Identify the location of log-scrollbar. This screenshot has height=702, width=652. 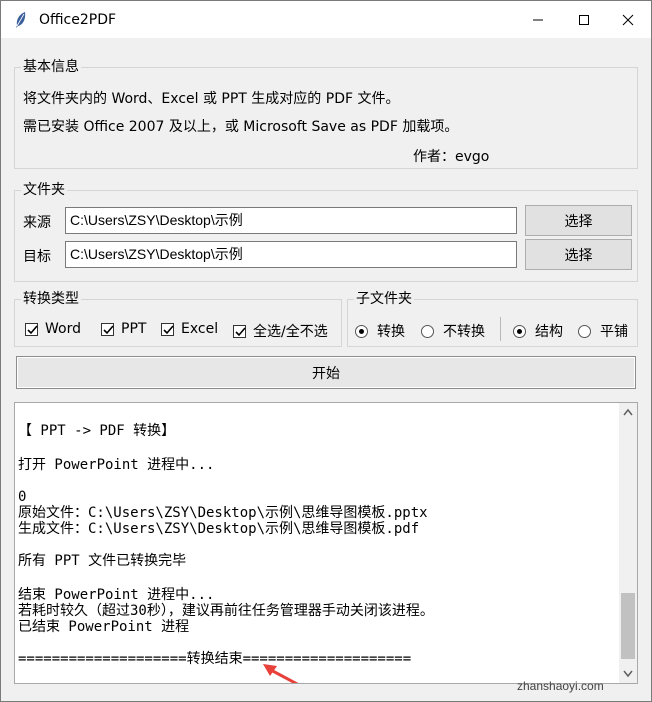
(628, 543).